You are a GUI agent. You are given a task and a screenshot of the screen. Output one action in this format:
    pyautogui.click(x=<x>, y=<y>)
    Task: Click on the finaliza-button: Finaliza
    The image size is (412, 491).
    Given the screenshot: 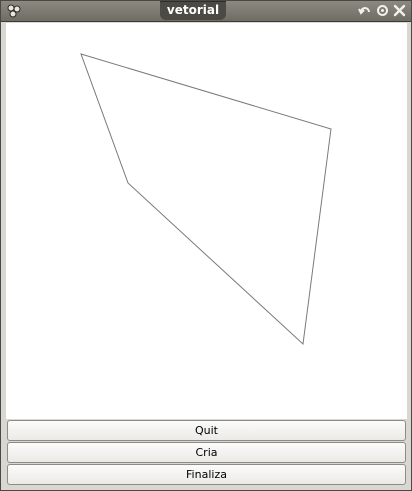 What is the action you would take?
    pyautogui.click(x=206, y=474)
    